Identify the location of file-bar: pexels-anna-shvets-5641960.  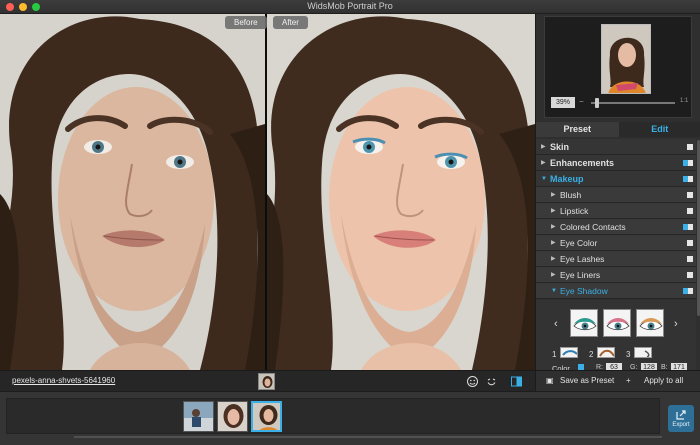
(267, 380).